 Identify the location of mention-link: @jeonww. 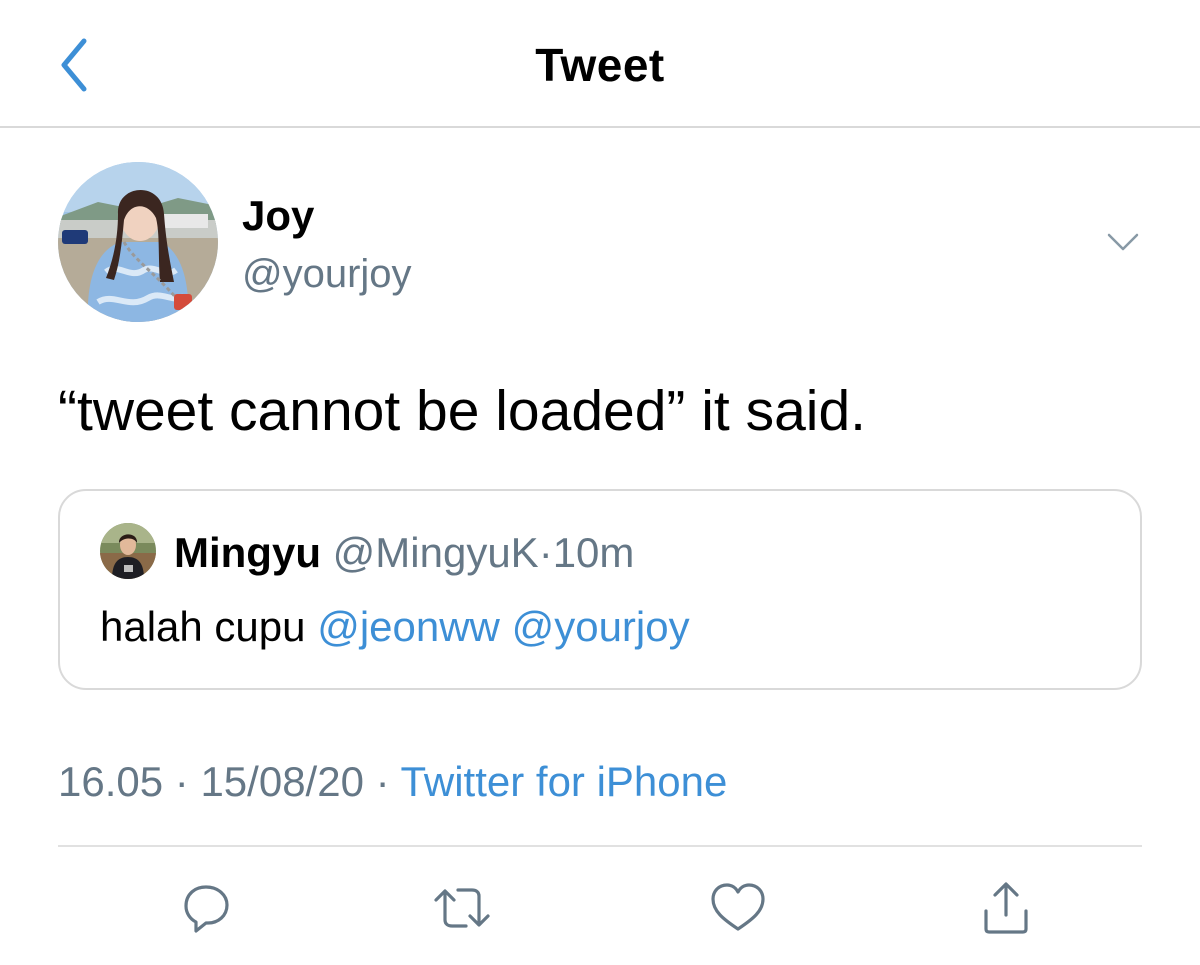
(408, 626).